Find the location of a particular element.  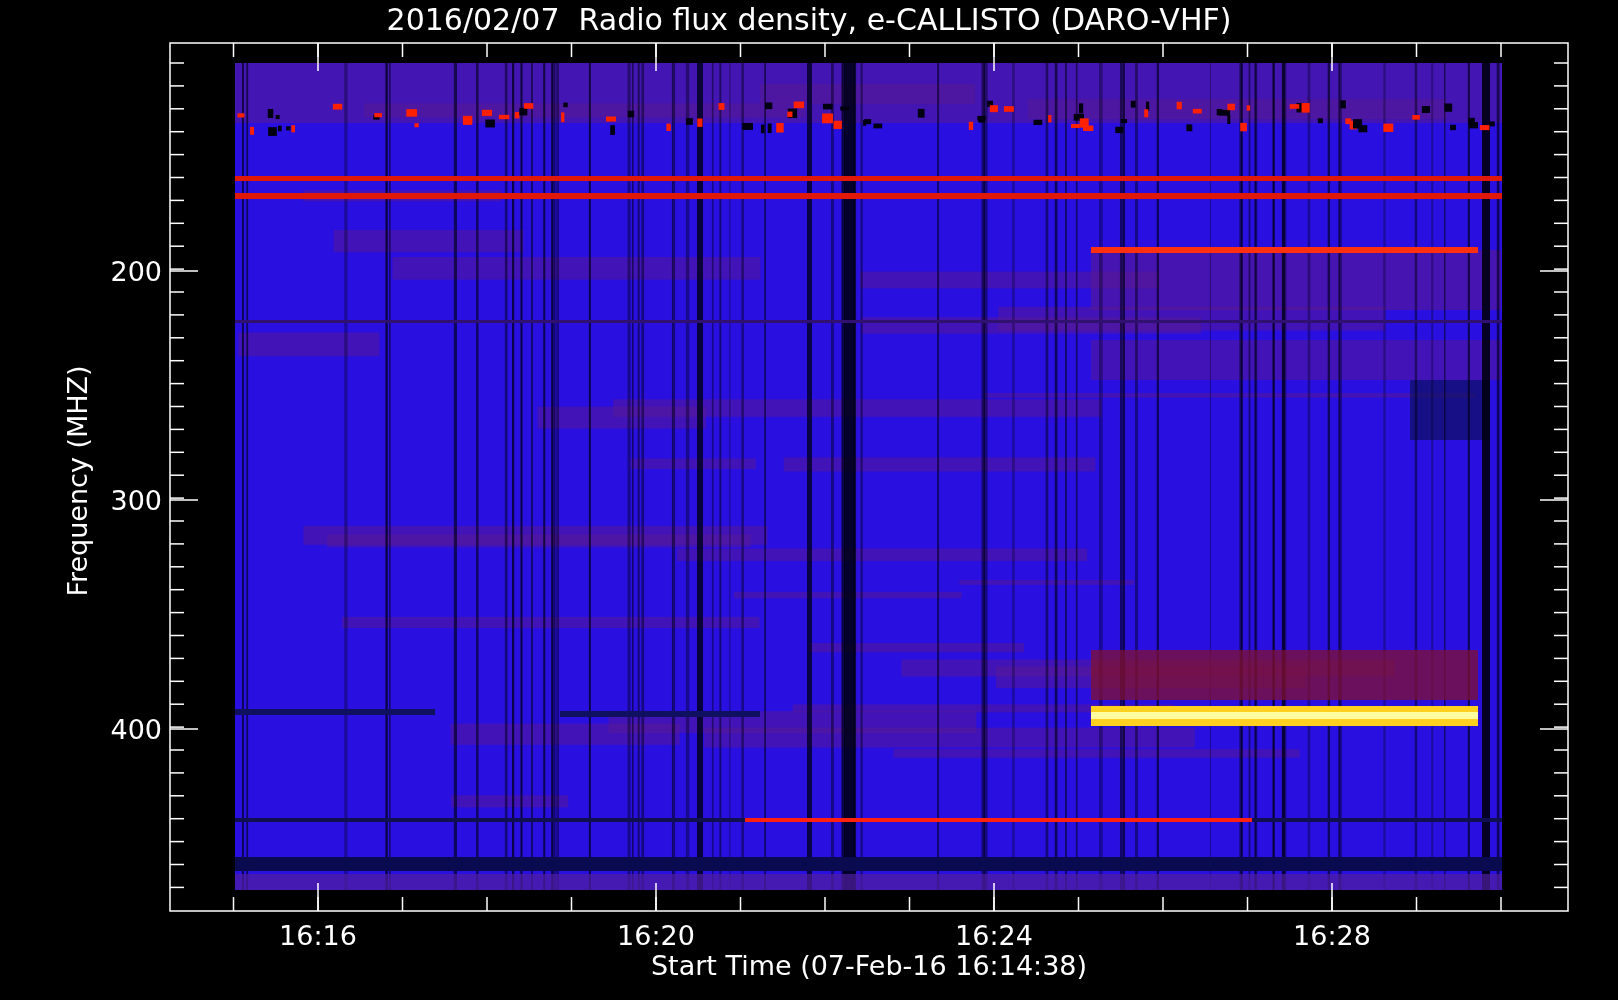

y-tick-label: 200 is located at coordinates (136, 271).